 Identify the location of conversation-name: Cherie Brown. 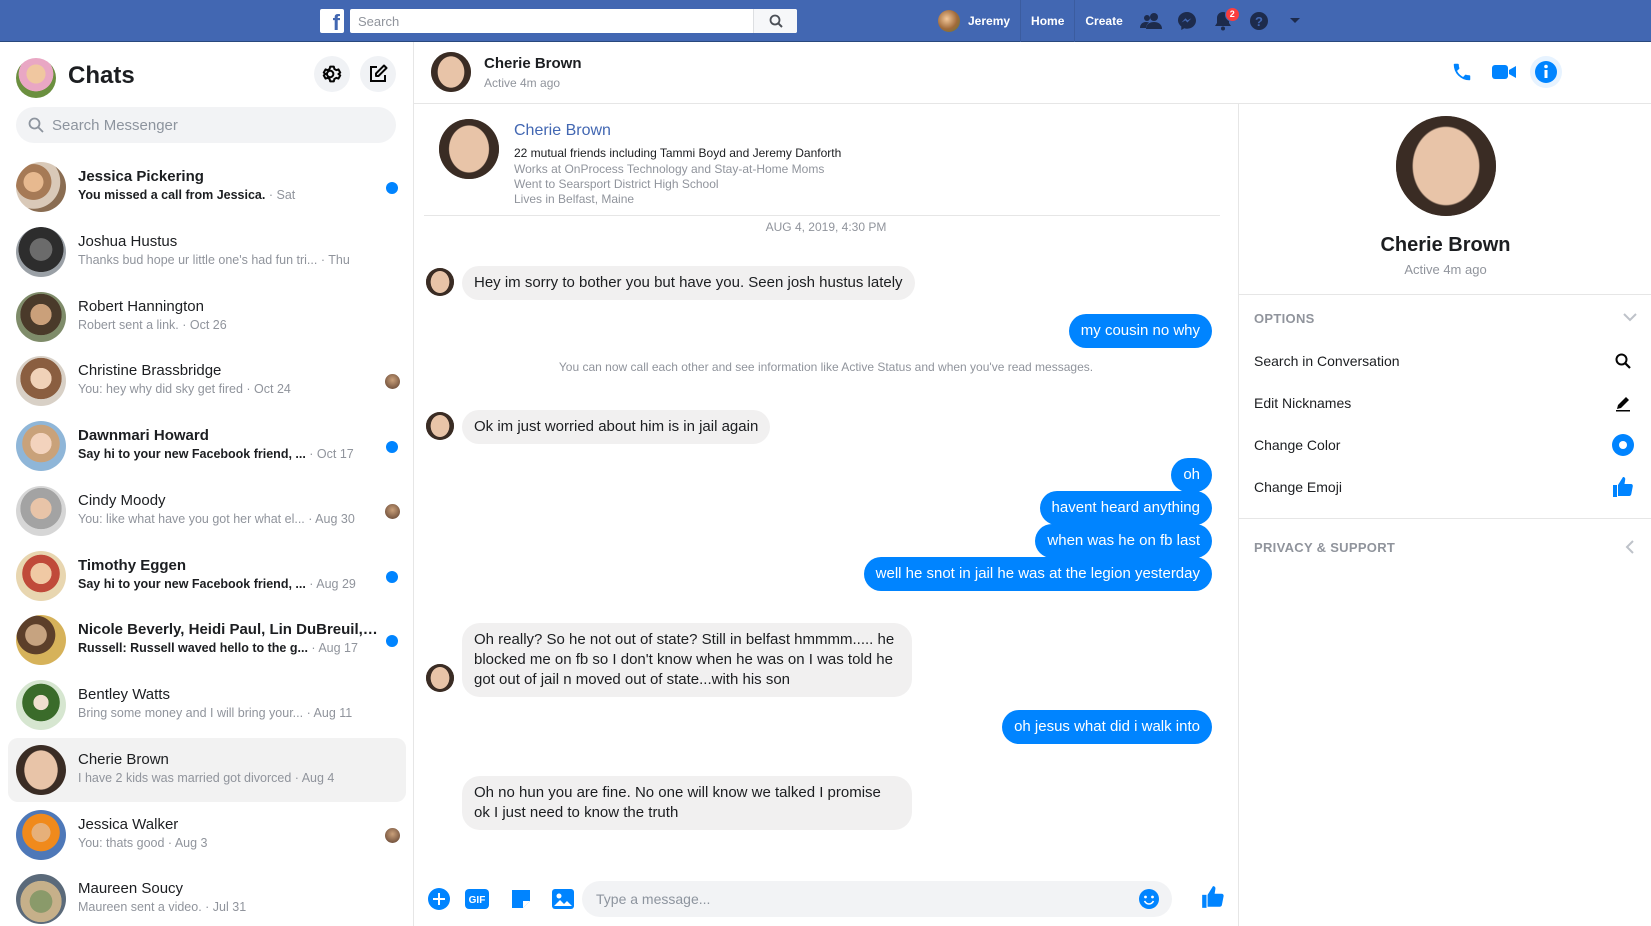
(533, 63).